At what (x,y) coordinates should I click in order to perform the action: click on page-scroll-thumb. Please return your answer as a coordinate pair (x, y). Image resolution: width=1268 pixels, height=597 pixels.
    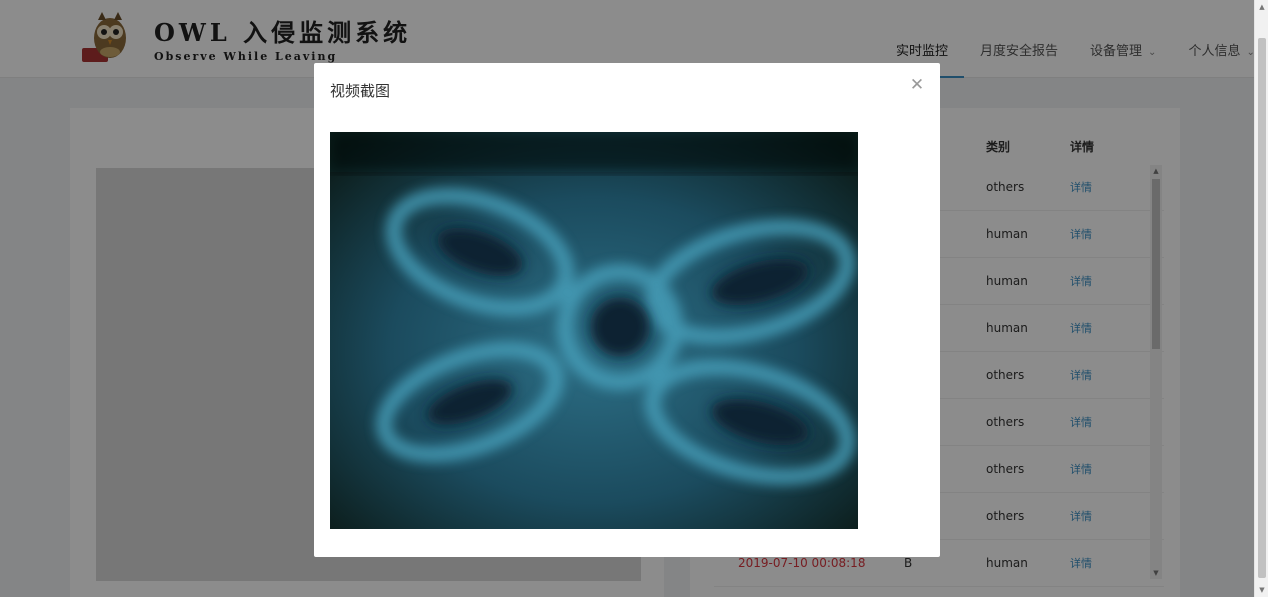
    Looking at the image, I should click on (1262, 308).